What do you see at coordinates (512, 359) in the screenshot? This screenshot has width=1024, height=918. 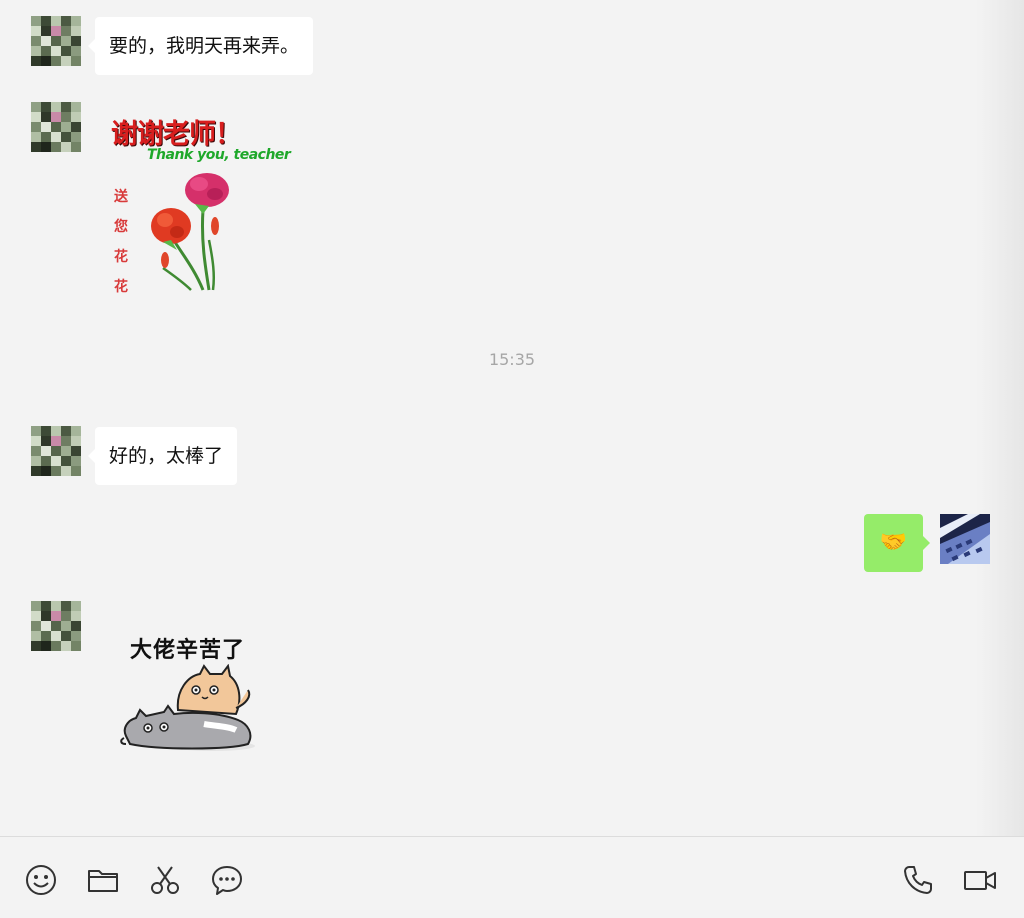 I see `timestamp: 15:35` at bounding box center [512, 359].